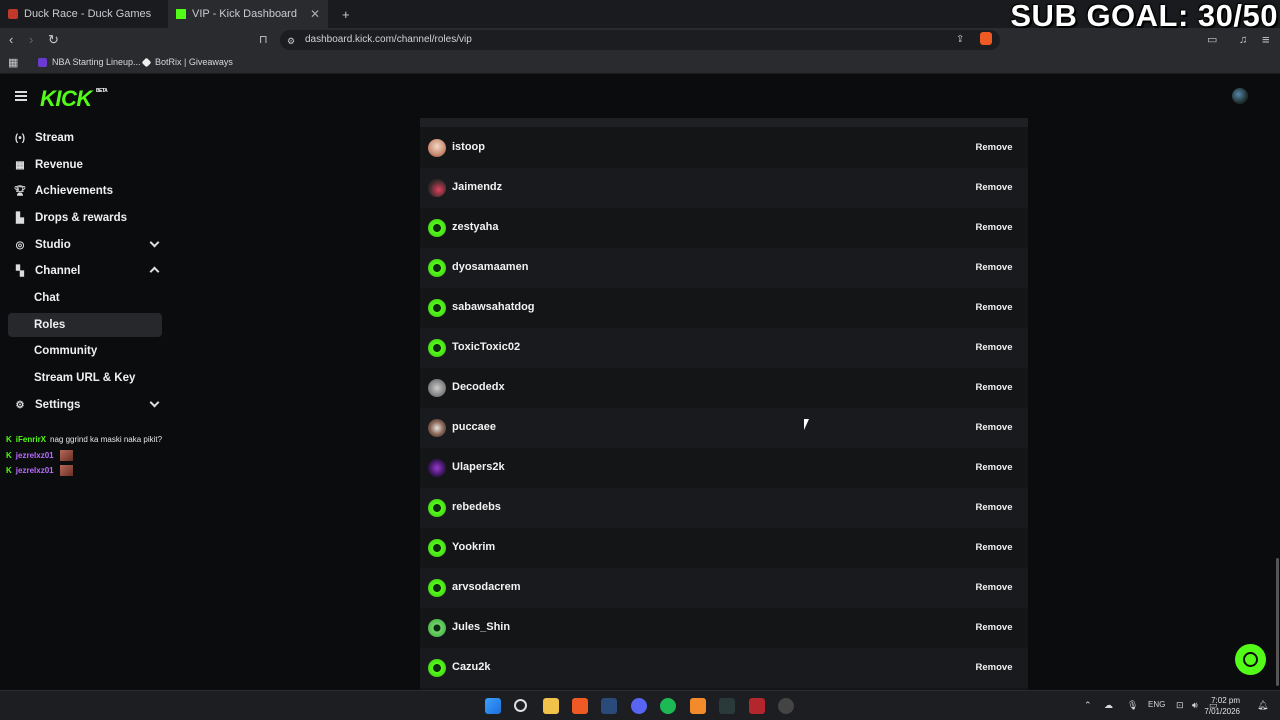 Image resolution: width=1280 pixels, height=720 pixels. Describe the element at coordinates (154, 271) in the screenshot. I see `chevron-up-icon` at that location.